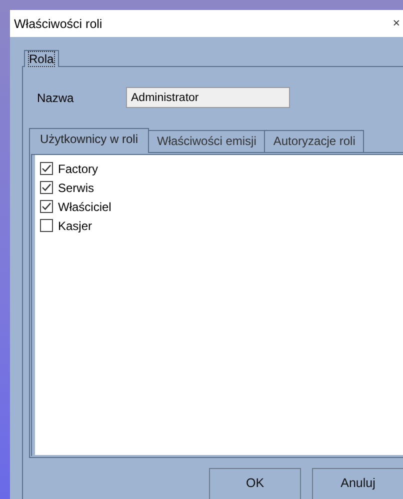 This screenshot has height=499, width=403. Describe the element at coordinates (314, 141) in the screenshot. I see `tab: Autoryzacje roli` at that location.